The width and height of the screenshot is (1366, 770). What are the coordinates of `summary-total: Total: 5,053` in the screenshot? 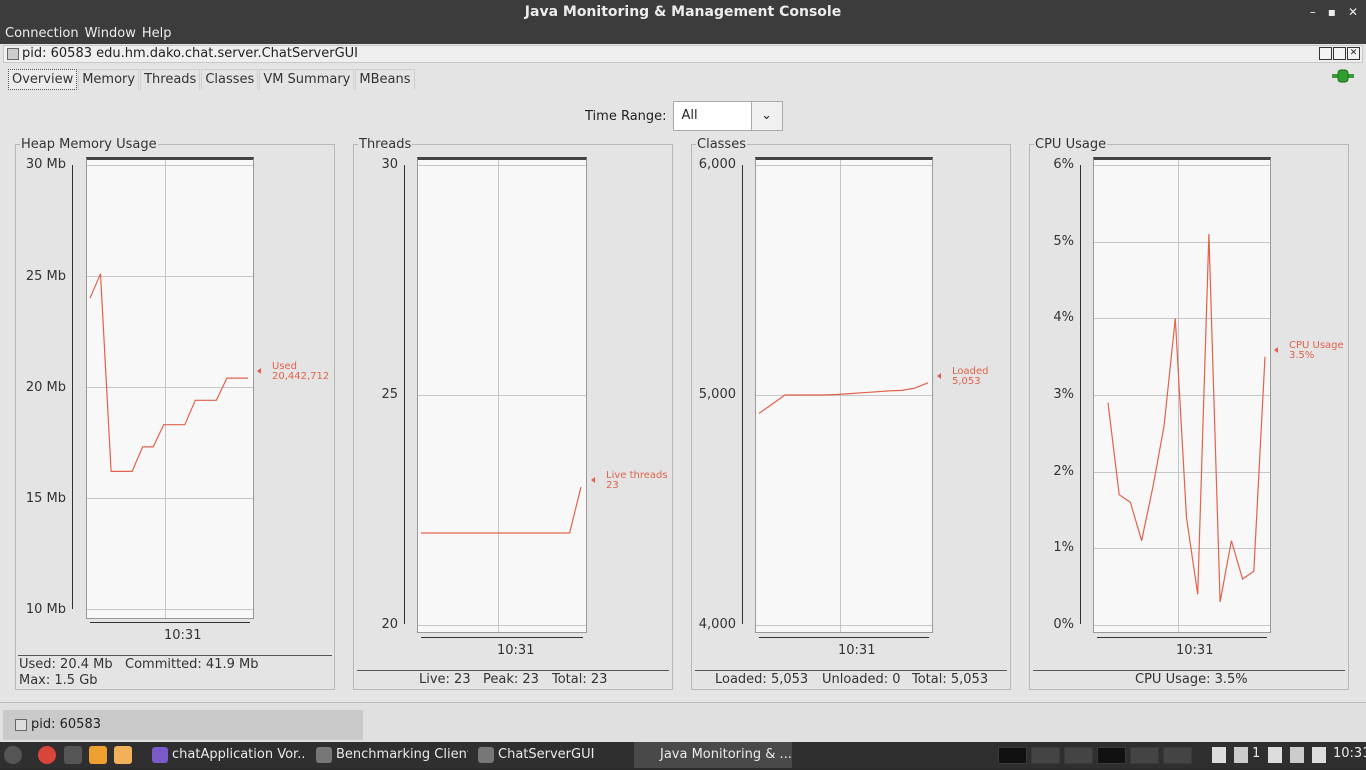 It's located at (950, 679).